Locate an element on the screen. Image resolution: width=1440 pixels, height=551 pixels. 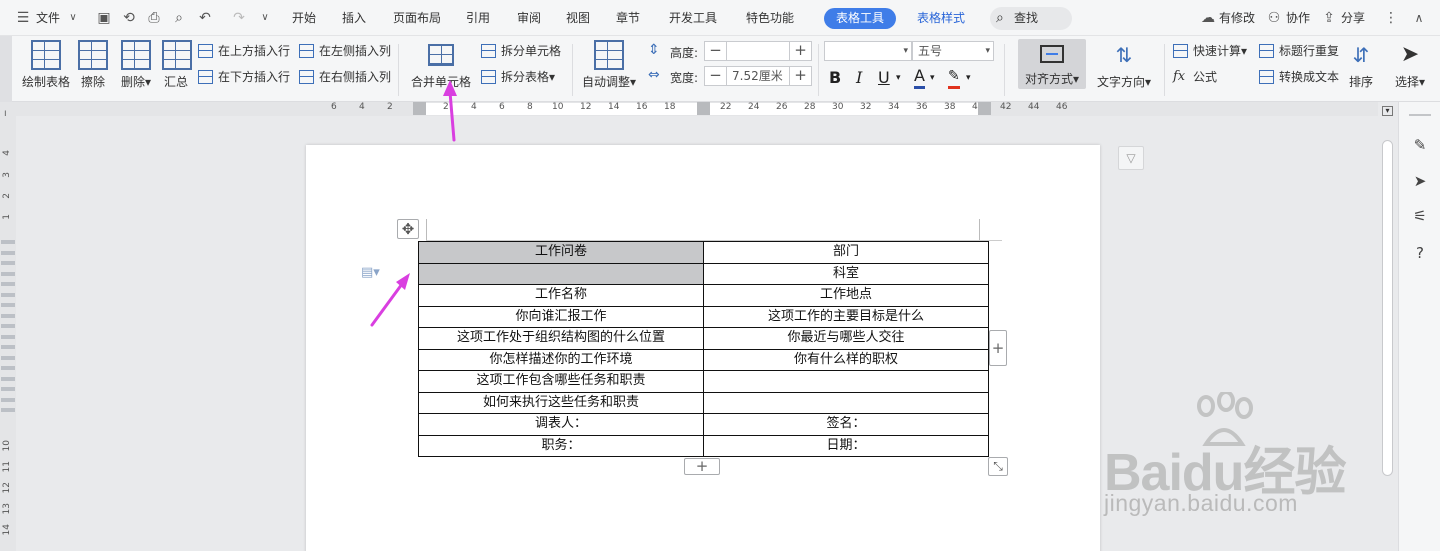
insert-row-below-button: 在下方插入行 is located at coordinates (244, 77).